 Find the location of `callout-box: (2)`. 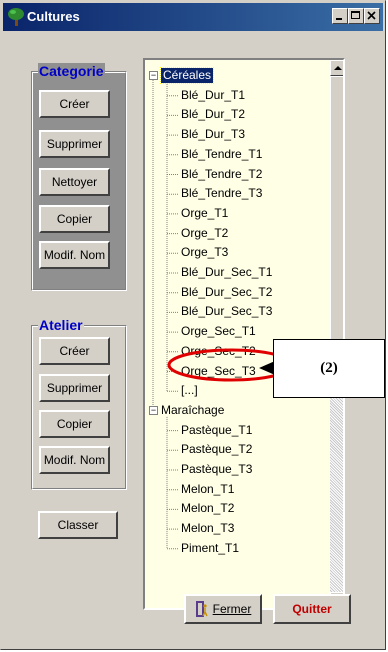

callout-box: (2) is located at coordinates (329, 368).